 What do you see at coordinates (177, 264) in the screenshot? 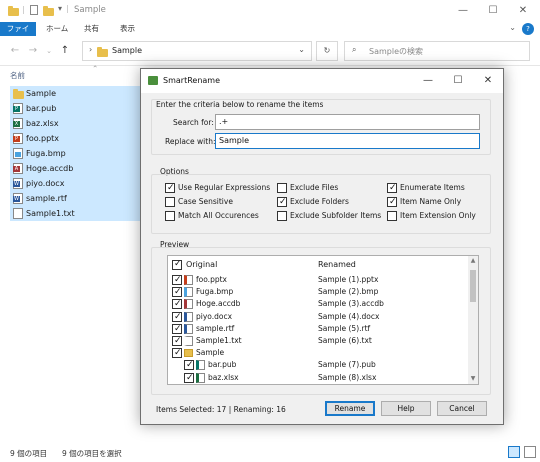
I see `select-all-checkbox` at bounding box center [177, 264].